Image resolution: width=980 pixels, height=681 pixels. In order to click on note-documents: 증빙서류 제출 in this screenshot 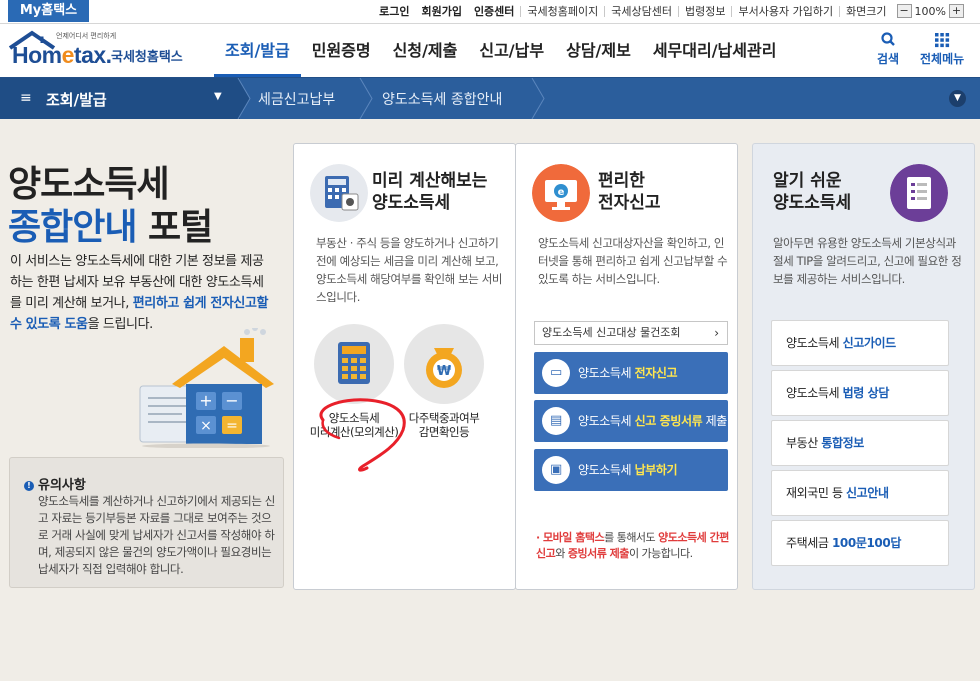, I will do `click(598, 553)`.